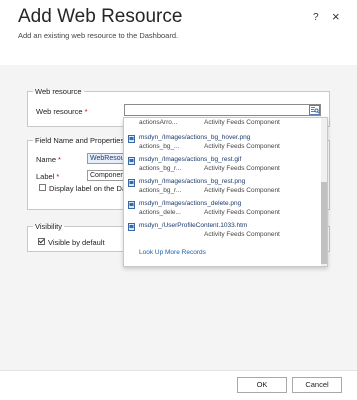 This screenshot has height=400, width=357. Describe the element at coordinates (172, 252) in the screenshot. I see `look-up-more-records-link: Look Up More Records` at that location.